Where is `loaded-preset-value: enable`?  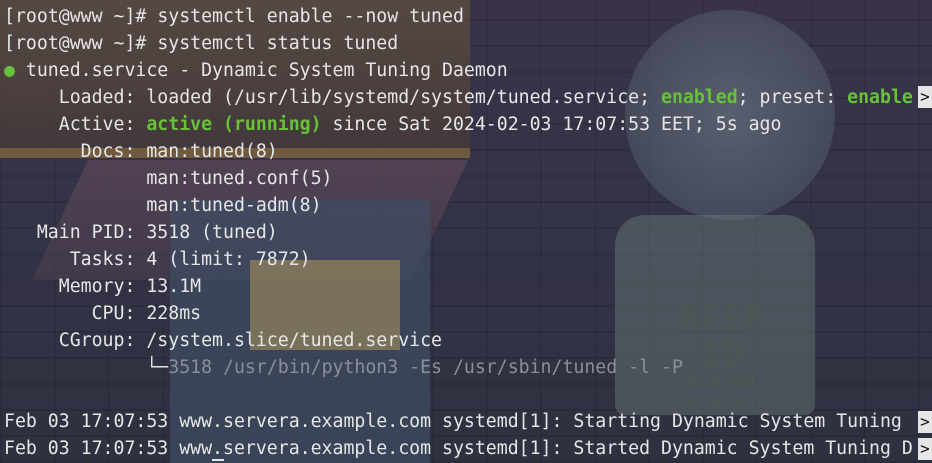 loaded-preset-value: enable is located at coordinates (880, 97).